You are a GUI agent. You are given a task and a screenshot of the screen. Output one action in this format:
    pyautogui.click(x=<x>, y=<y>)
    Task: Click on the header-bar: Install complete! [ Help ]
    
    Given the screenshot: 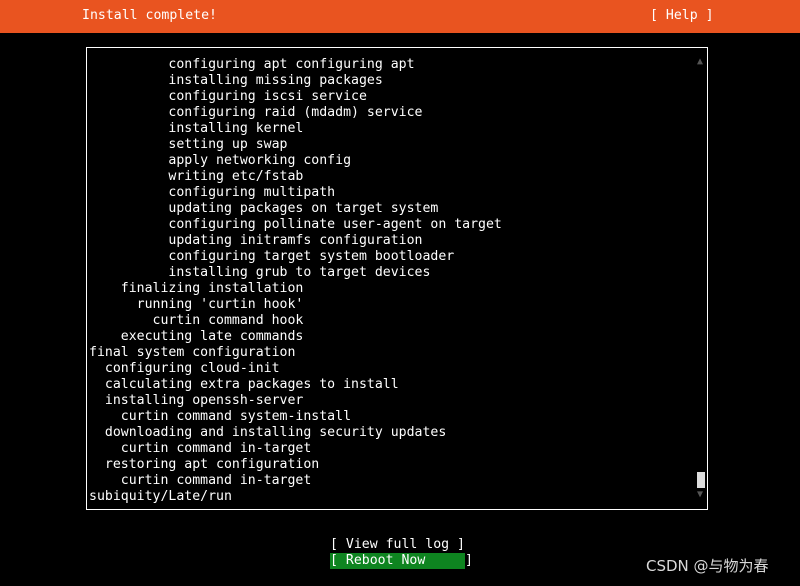 What is the action you would take?
    pyautogui.click(x=400, y=16)
    